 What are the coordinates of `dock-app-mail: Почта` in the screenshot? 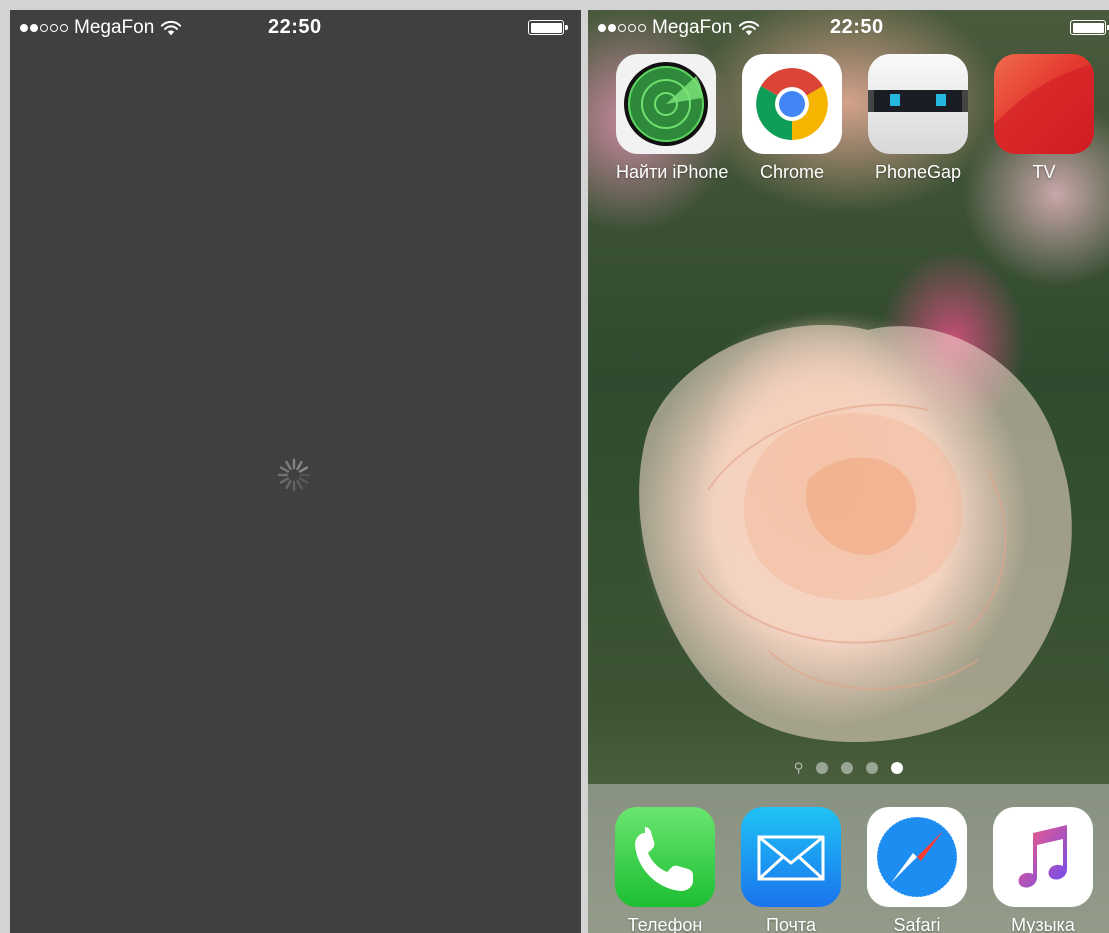 It's located at (791, 870).